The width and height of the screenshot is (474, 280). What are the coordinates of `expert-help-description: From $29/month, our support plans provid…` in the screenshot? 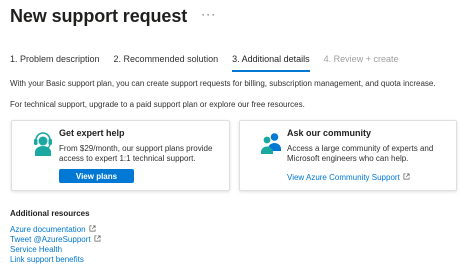 It's located at (135, 154).